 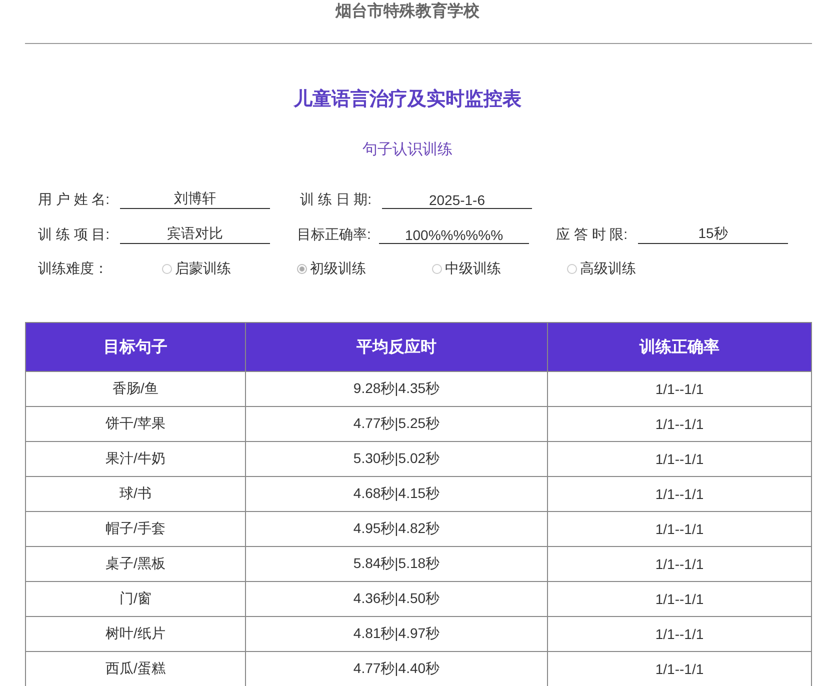 I want to click on input-field: 刘博轩, so click(x=195, y=199).